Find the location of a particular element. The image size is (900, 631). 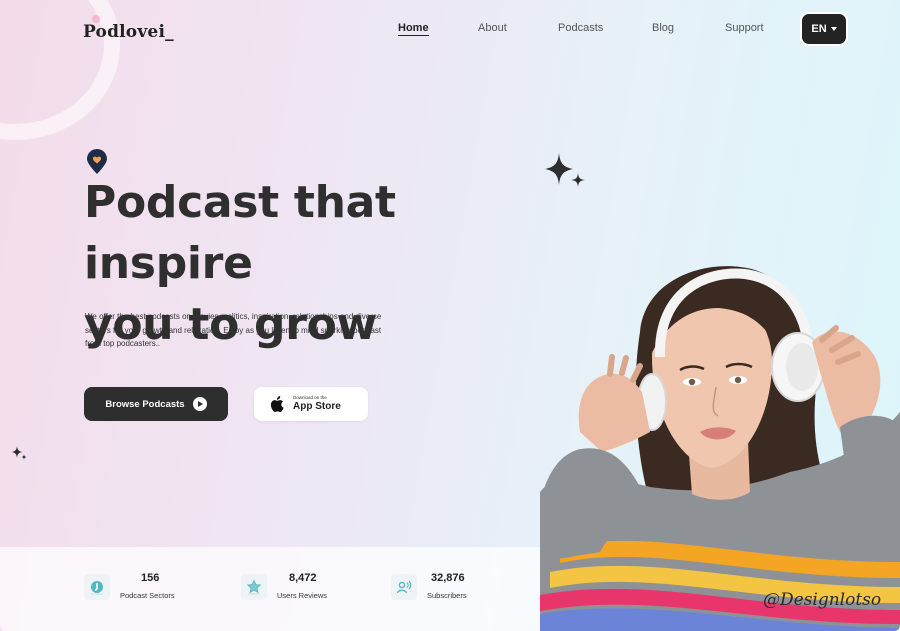

stats-bar: 156 Podcast Sectors 8,472 Users Reviews is located at coordinates (280, 589).